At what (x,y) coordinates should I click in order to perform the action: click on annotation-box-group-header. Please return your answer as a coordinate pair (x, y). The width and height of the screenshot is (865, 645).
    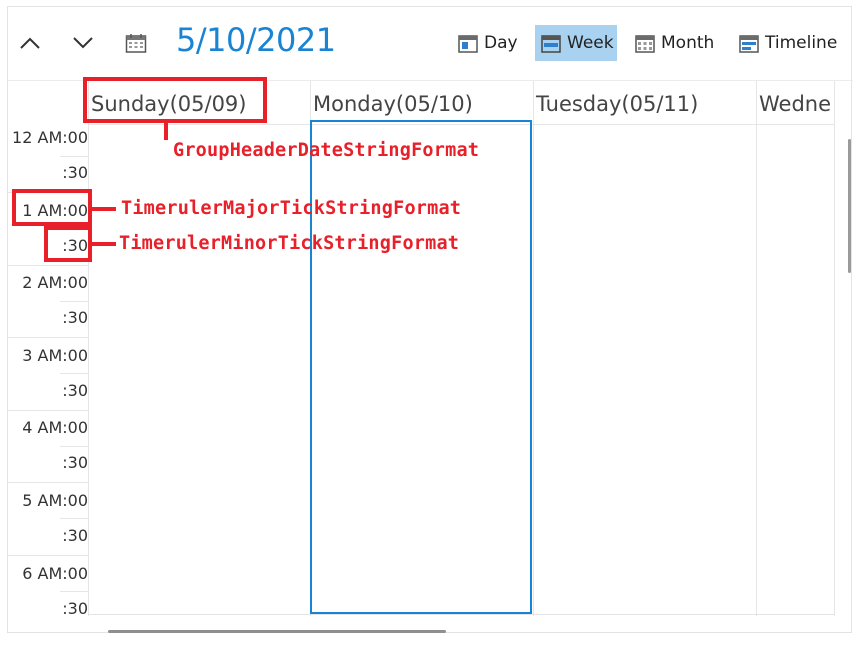
    Looking at the image, I should click on (175, 100).